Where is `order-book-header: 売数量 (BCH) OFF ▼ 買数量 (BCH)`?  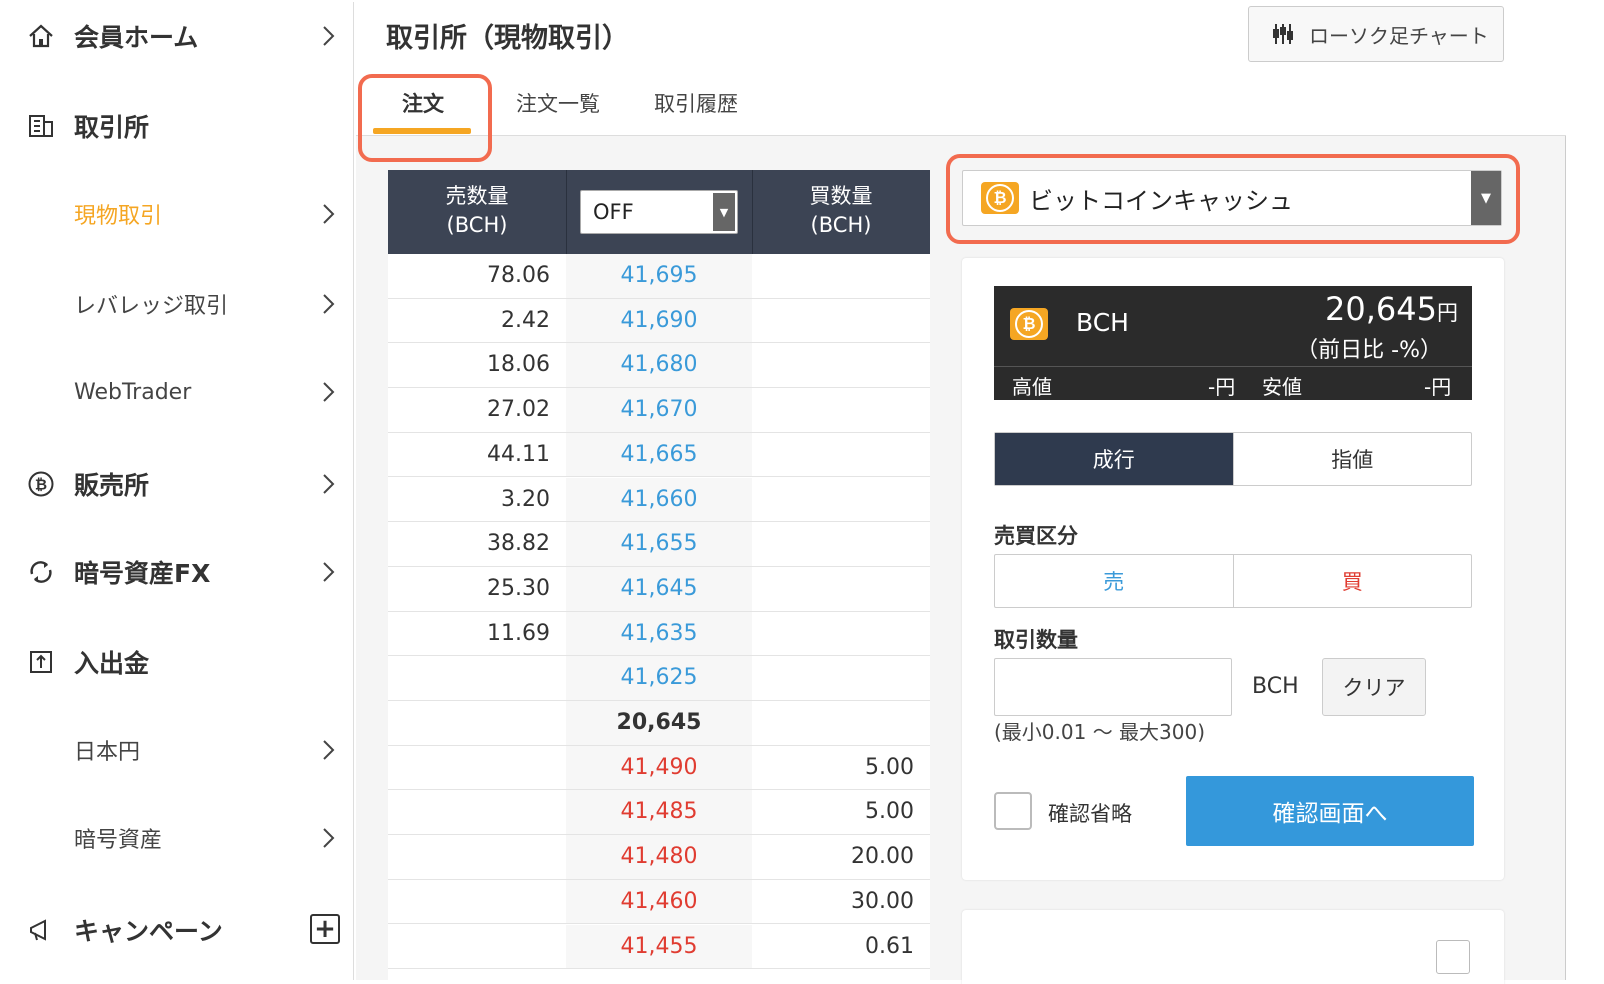
order-book-header: 売数量 (BCH) OFF ▼ 買数量 (BCH) is located at coordinates (659, 212).